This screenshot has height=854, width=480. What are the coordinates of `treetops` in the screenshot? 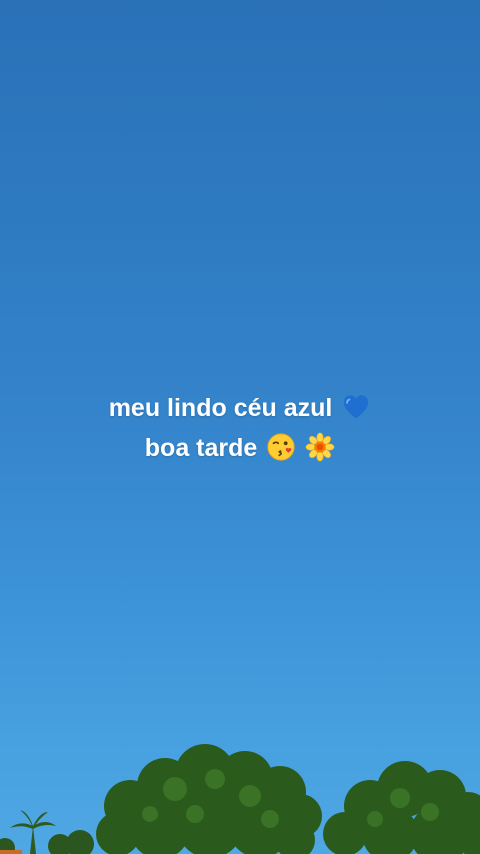 It's located at (240, 799).